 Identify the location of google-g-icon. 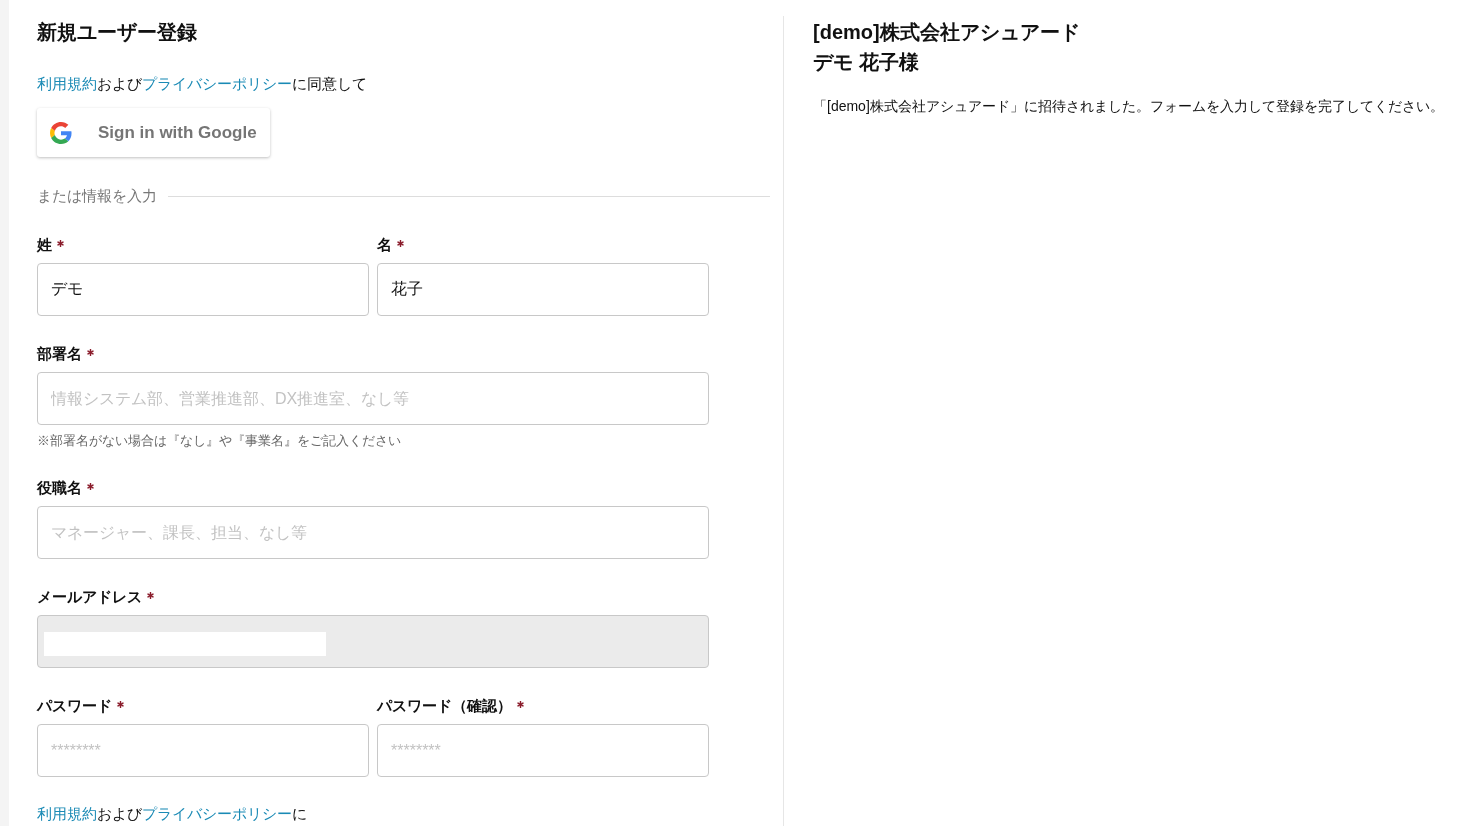
(61, 132).